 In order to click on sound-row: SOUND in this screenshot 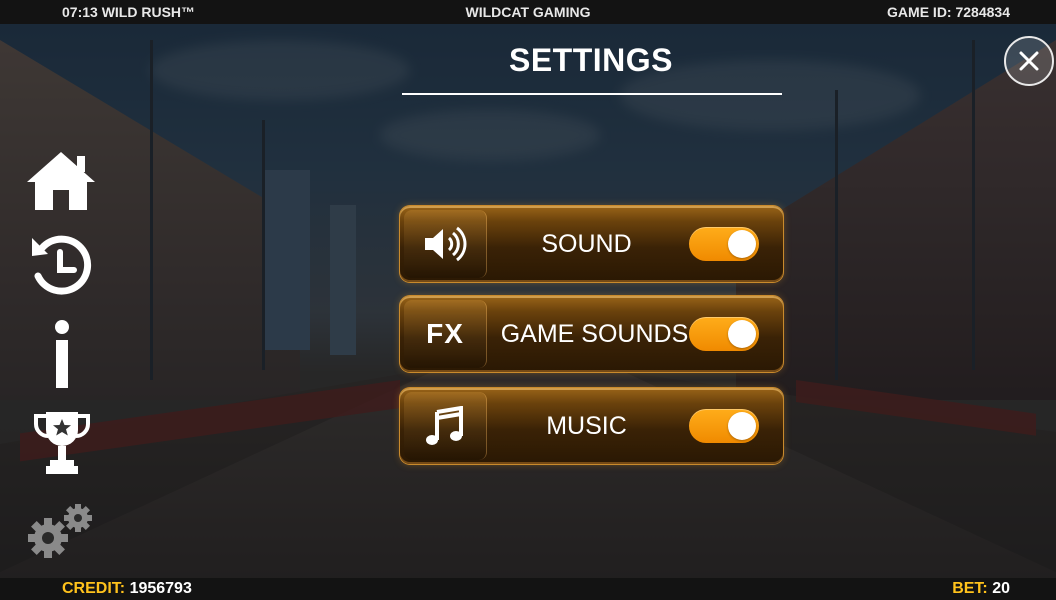, I will do `click(591, 244)`.